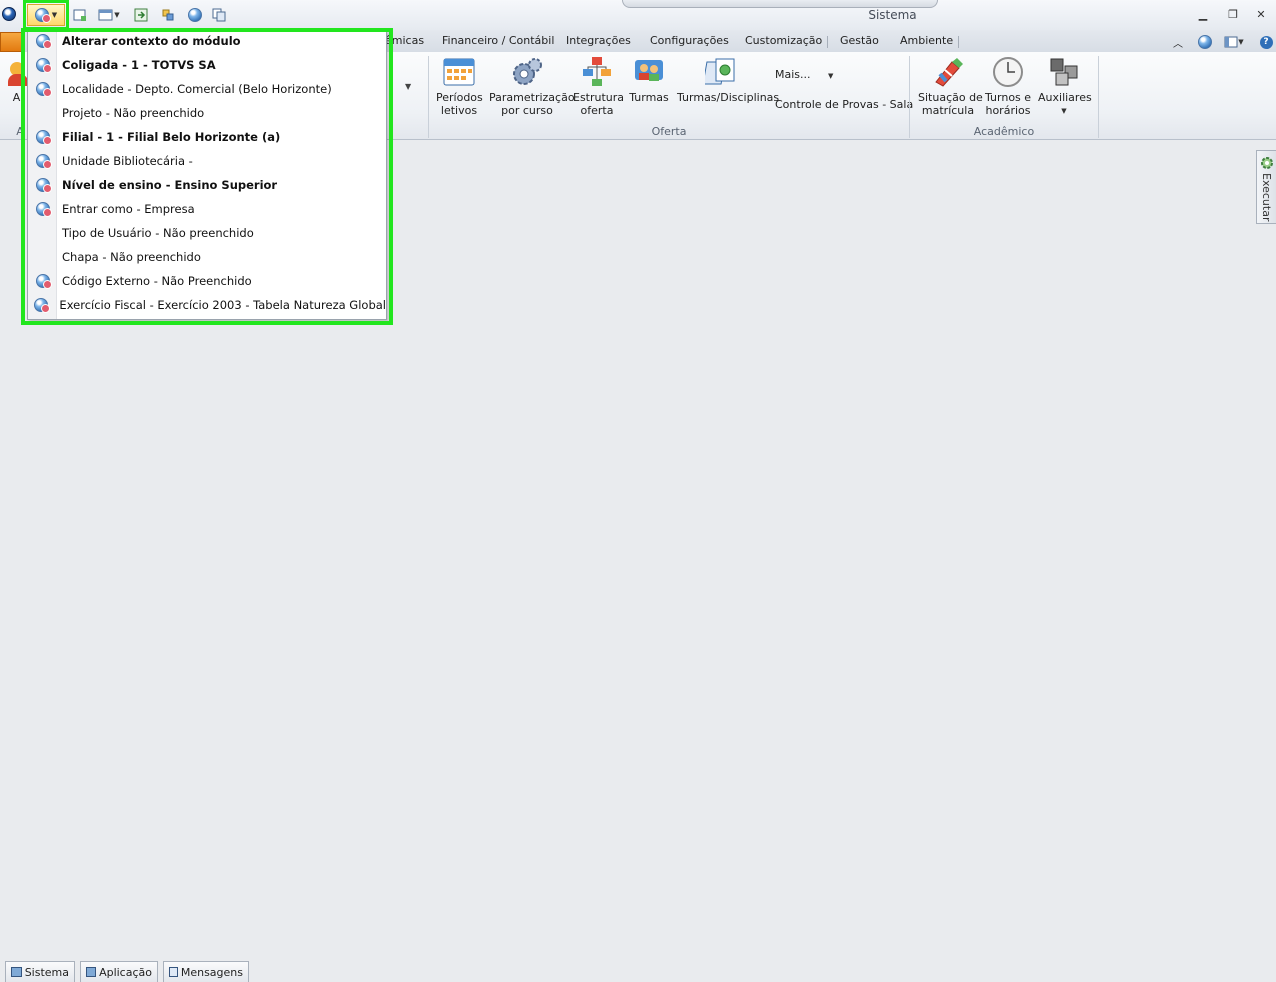  Describe the element at coordinates (950, 97) in the screenshot. I see `ribbon-button-label: Situação de` at that location.